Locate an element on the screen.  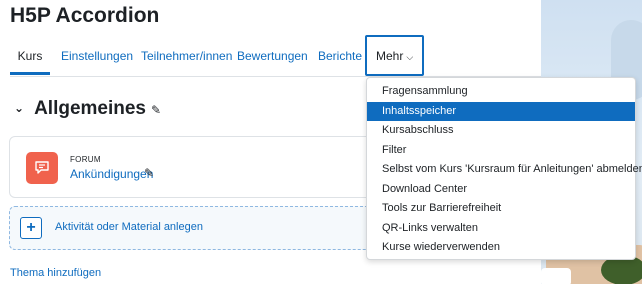
section-title: Allgemeines is located at coordinates (90, 108).